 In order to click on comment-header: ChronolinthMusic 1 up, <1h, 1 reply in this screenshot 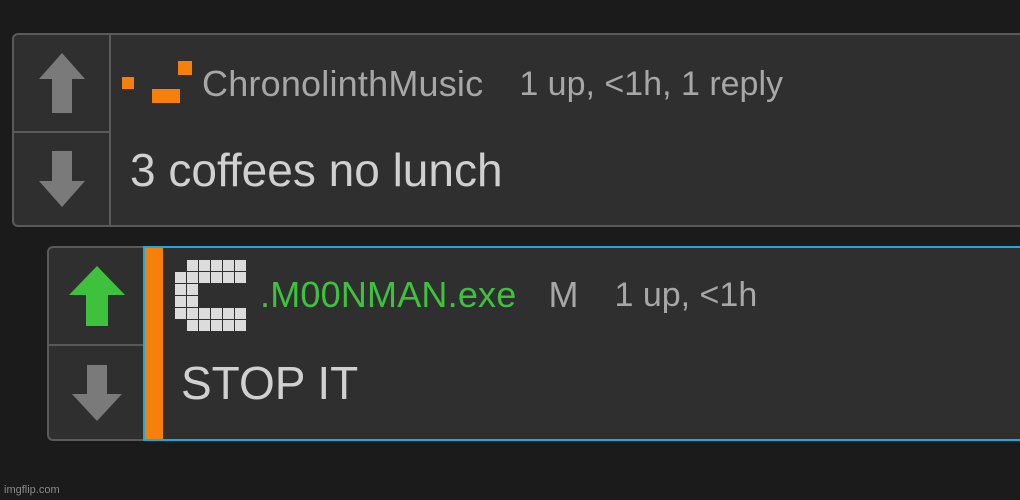, I will do `click(452, 84)`.